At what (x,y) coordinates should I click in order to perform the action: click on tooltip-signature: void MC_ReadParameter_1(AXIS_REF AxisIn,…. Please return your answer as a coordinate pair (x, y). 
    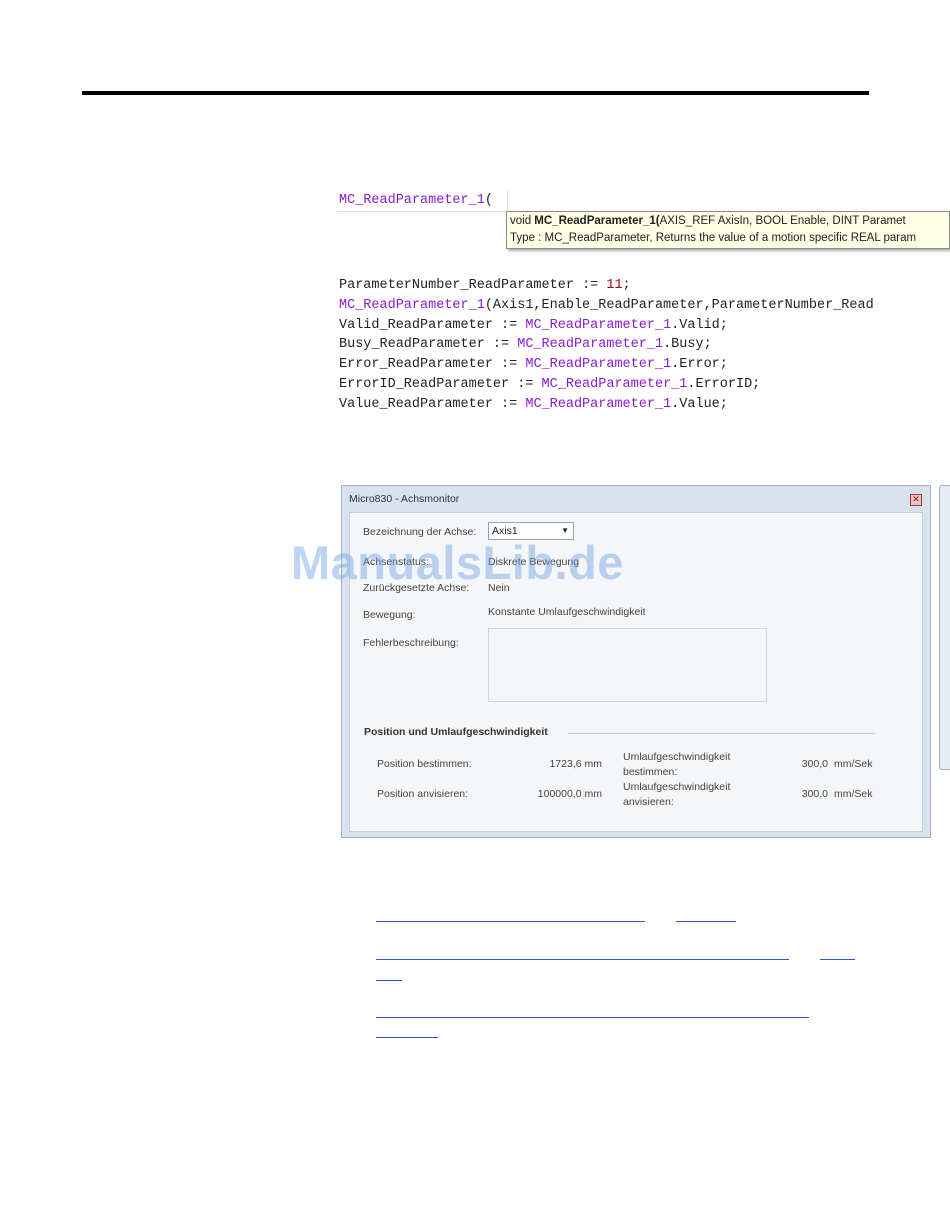
    Looking at the image, I should click on (708, 221).